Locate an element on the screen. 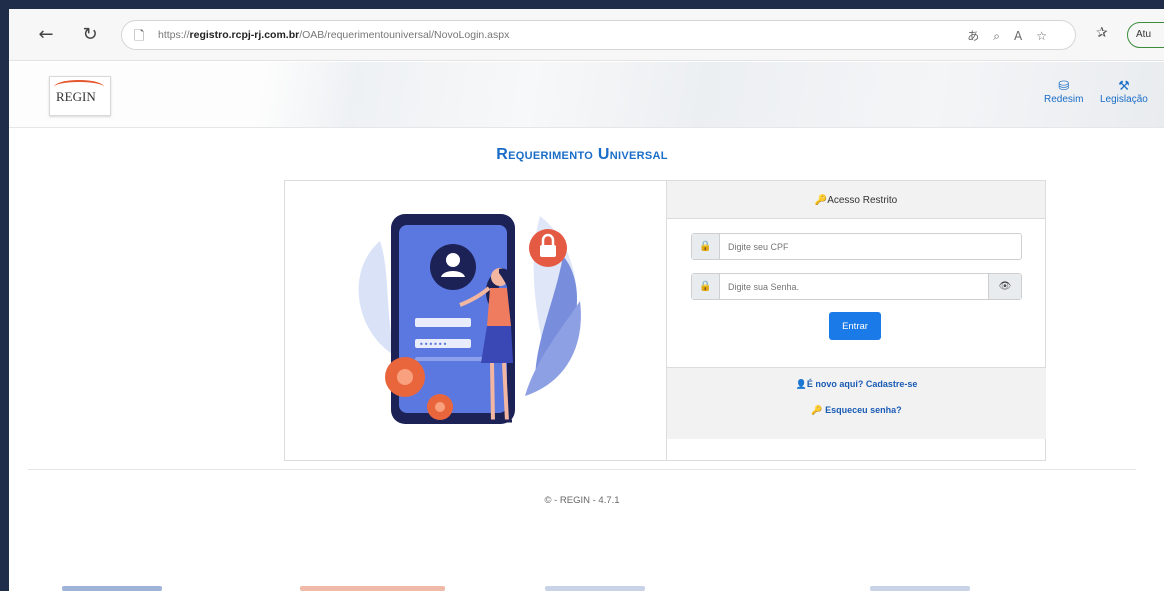 The width and height of the screenshot is (1164, 591). profile-label: Atu is located at coordinates (1144, 34).